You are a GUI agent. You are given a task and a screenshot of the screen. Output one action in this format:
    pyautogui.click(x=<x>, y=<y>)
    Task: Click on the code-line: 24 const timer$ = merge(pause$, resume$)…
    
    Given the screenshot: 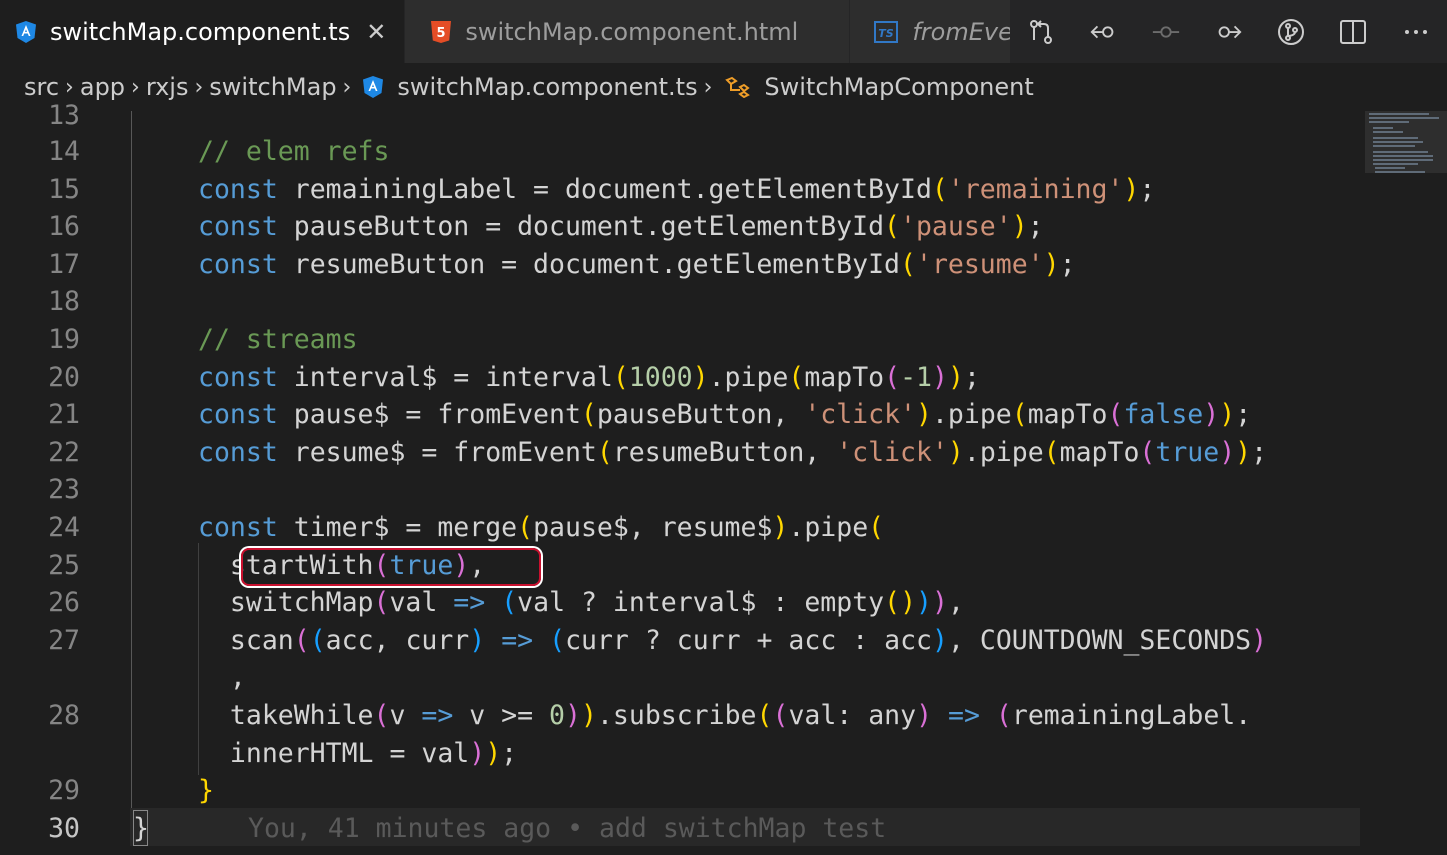 What is the action you would take?
    pyautogui.click(x=680, y=528)
    